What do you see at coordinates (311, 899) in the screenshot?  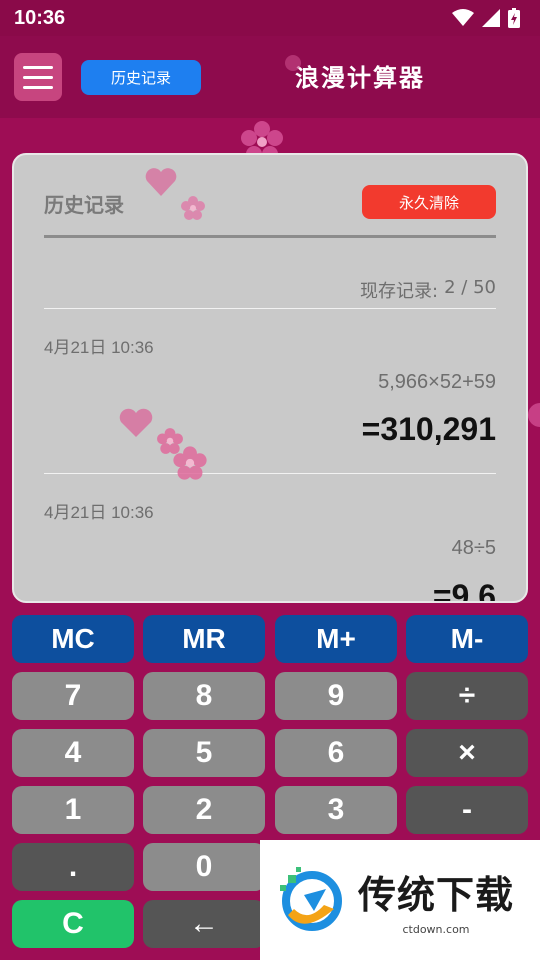 I see `ctdown-logo-icon` at bounding box center [311, 899].